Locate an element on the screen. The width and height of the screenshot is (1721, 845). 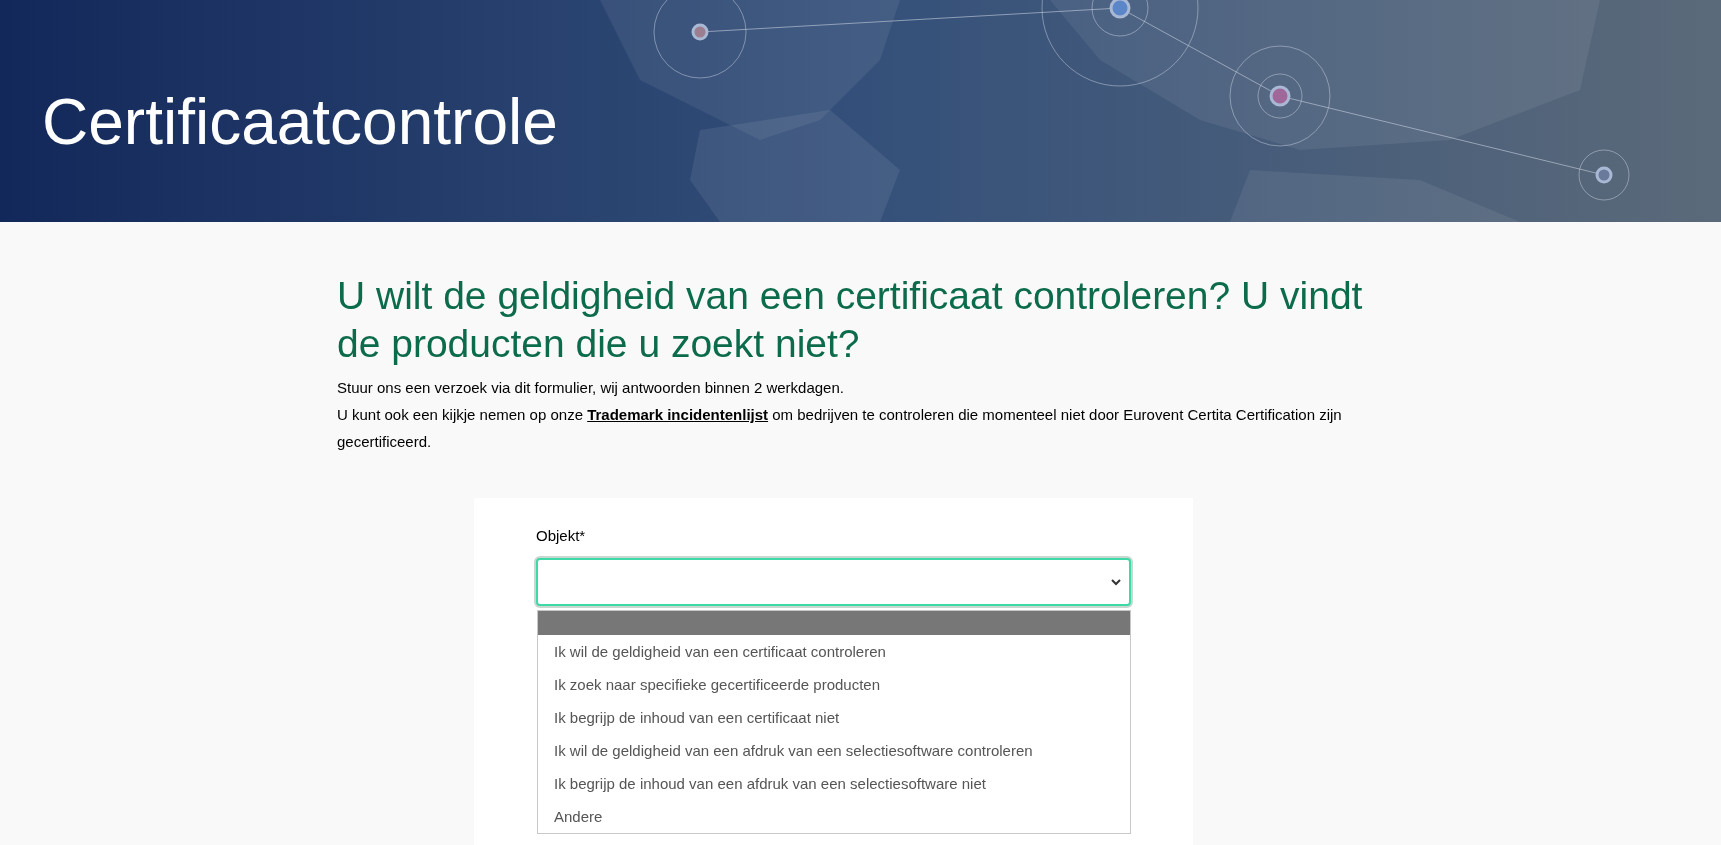
intro-text: U kunt ook een kijkje nemen op onze Trademark incidentenlijst om bedrijven te controleren die momenteel niet door Eurovent Certita Certification zijn gecertificeerd. is located at coordinates (840, 428).